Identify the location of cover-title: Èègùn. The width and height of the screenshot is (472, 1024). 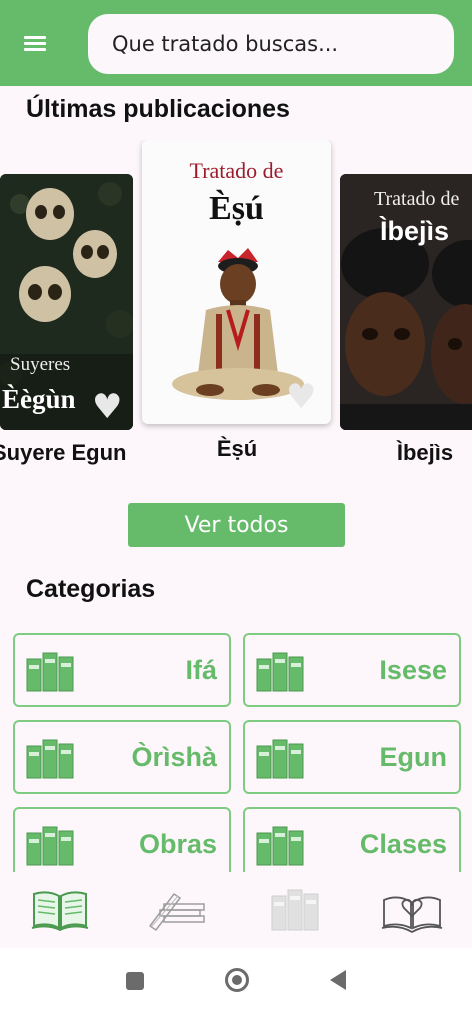
(39, 399).